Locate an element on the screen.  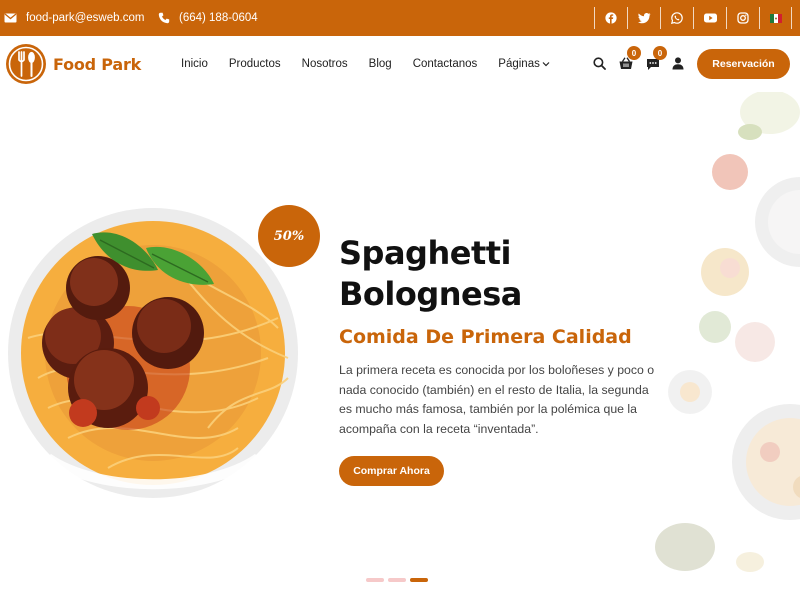
search-button is located at coordinates (599, 66).